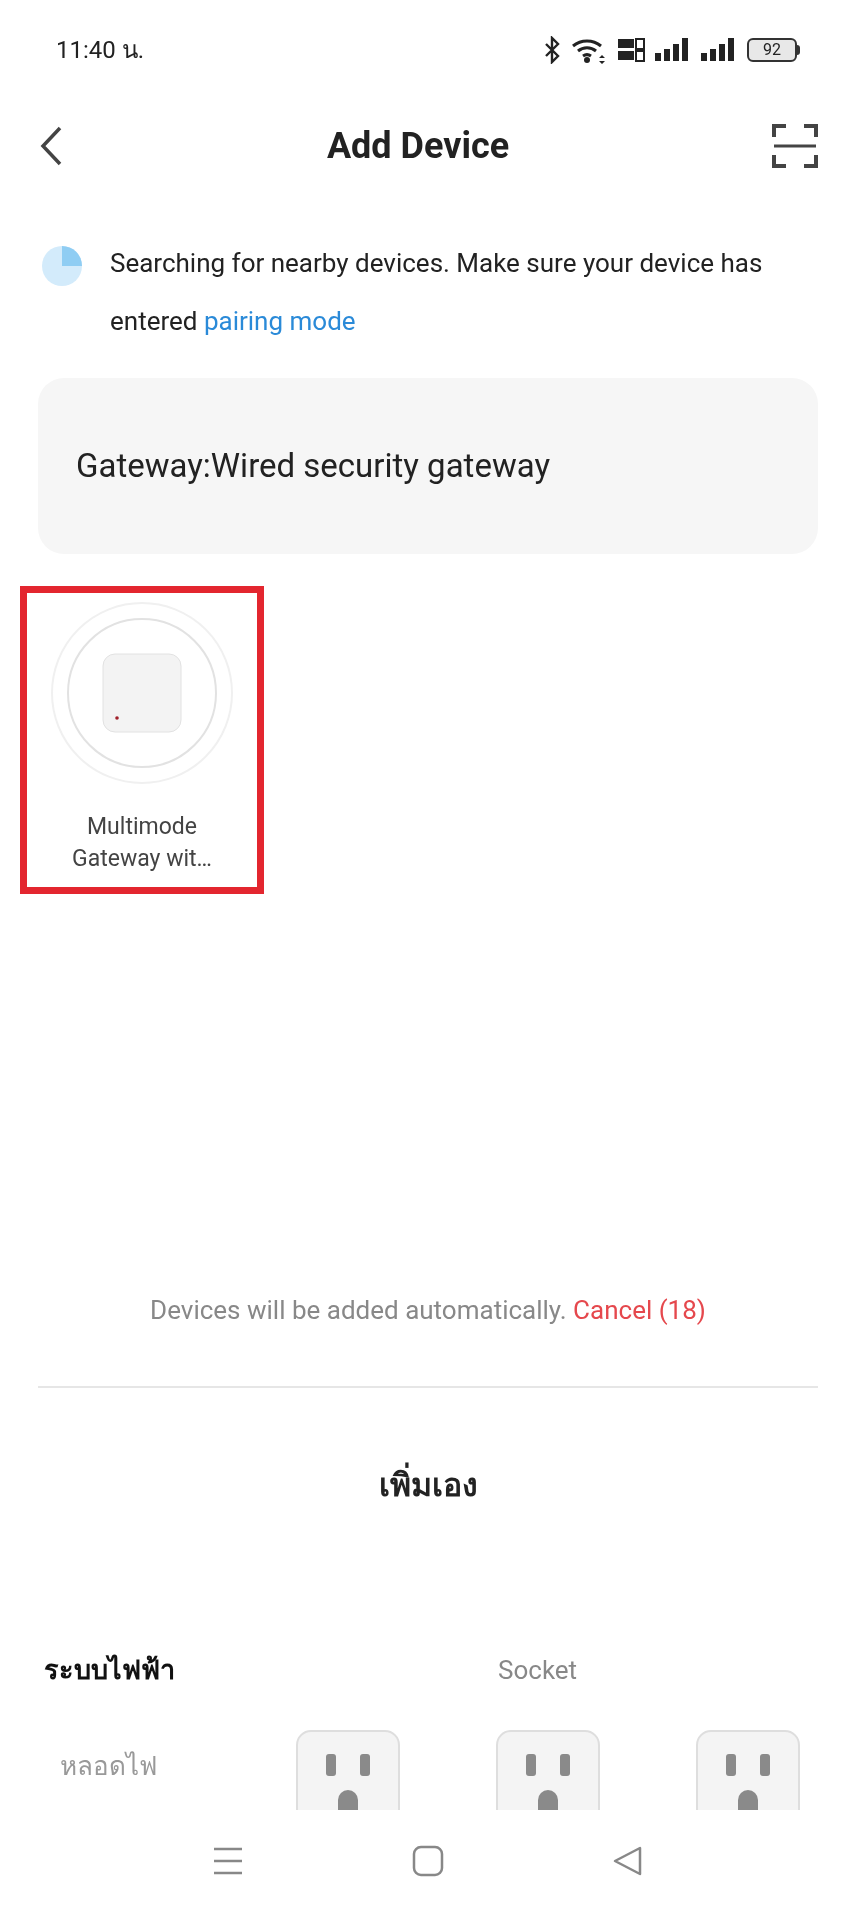  What do you see at coordinates (538, 1670) in the screenshot?
I see `group-title: Socket` at bounding box center [538, 1670].